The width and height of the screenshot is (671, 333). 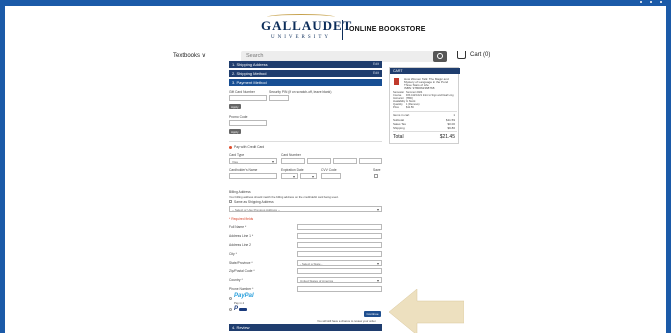 I want to click on card-type-label: Card Type, so click(x=237, y=155).